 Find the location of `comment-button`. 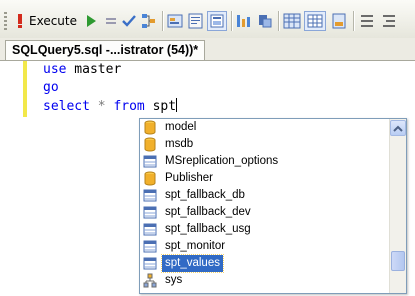

comment-button is located at coordinates (367, 21).